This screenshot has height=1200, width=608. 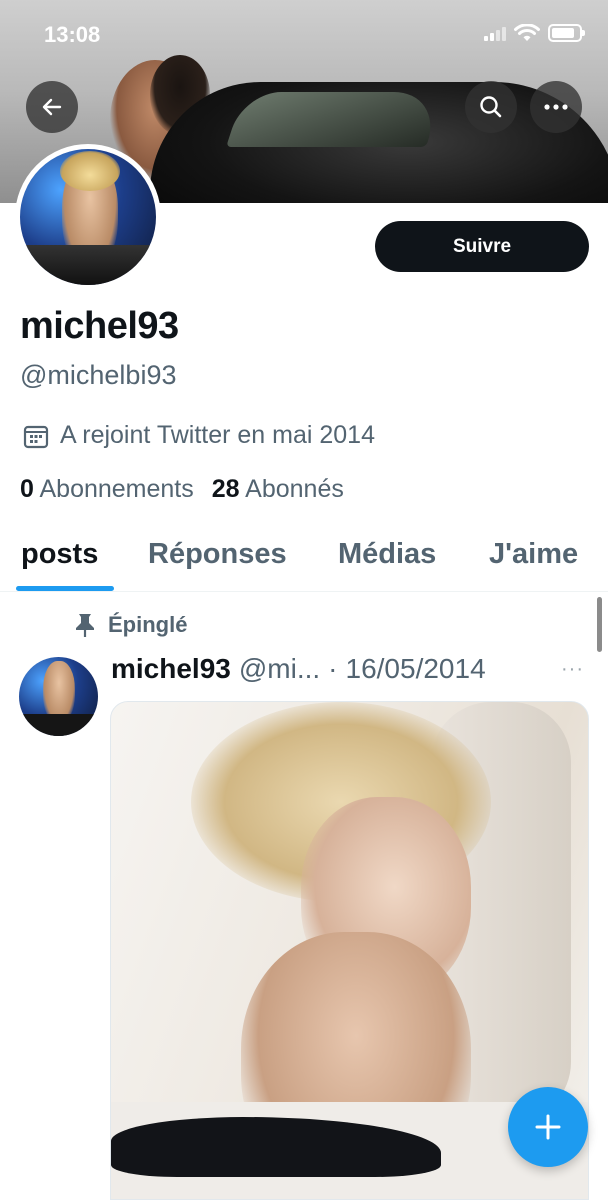 I want to click on joined-text: A rejoint Twitter en mai 2014, so click(x=217, y=435).